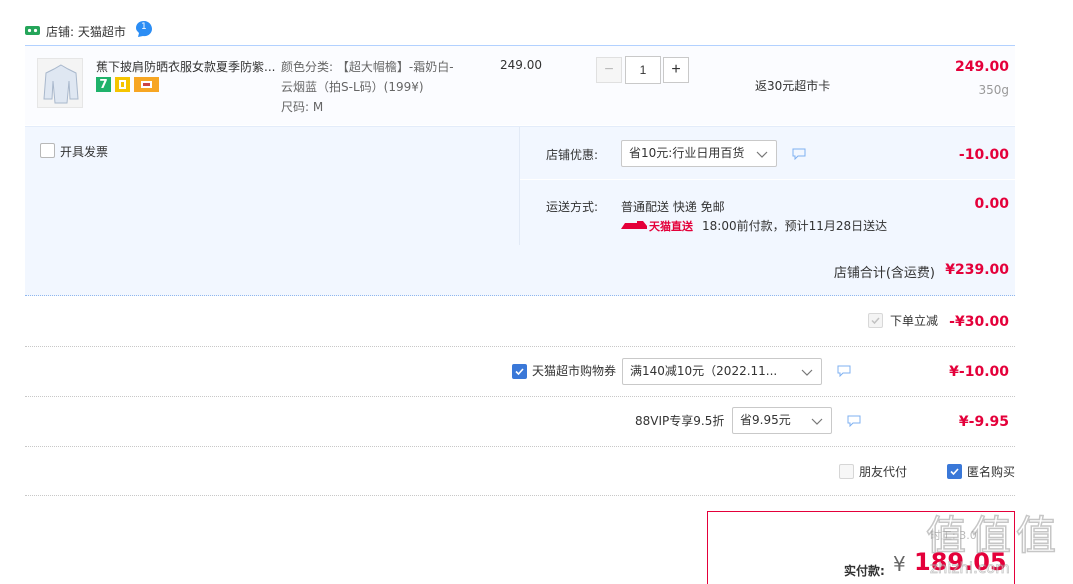 The height and width of the screenshot is (584, 1073). What do you see at coordinates (84, 151) in the screenshot?
I see `invoice-label: 开具发票` at bounding box center [84, 151].